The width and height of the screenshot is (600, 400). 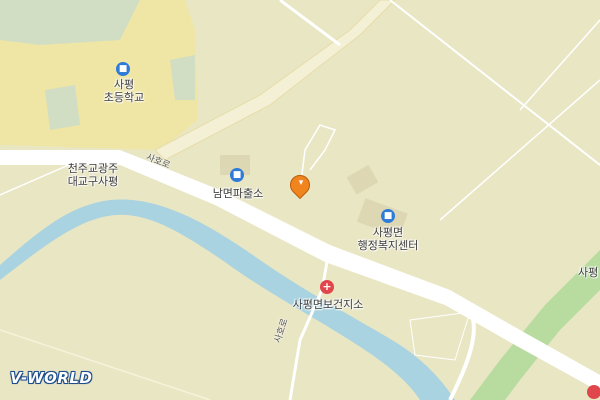 What do you see at coordinates (327, 287) in the screenshot?
I see `health-center-icon: +` at bounding box center [327, 287].